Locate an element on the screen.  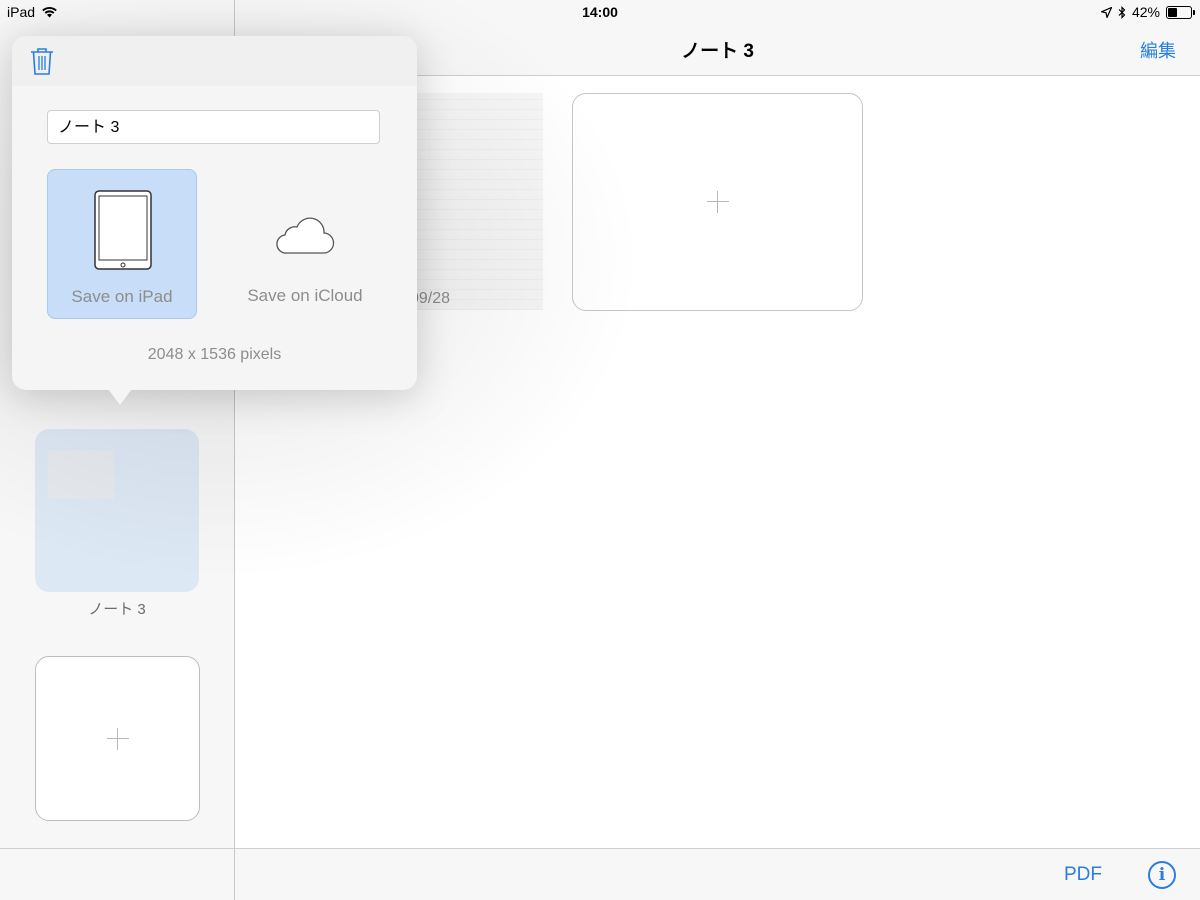
save-on-ipad-option: Save on iPad is located at coordinates (122, 244).